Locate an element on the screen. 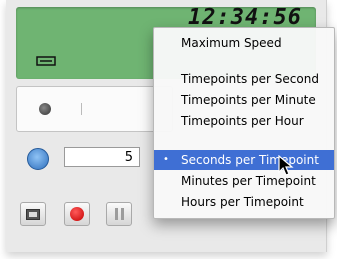 Image resolution: width=337 pixels, height=259 pixels. camera-button is located at coordinates (33, 214).